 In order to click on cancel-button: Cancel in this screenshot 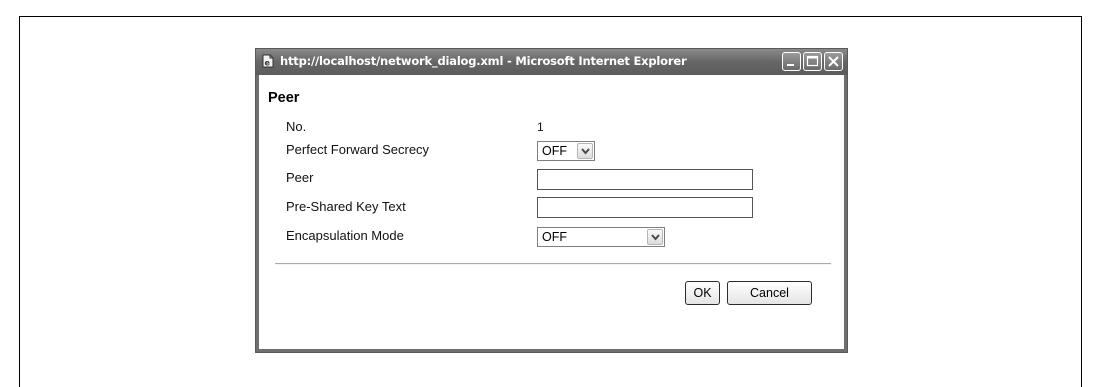, I will do `click(769, 293)`.